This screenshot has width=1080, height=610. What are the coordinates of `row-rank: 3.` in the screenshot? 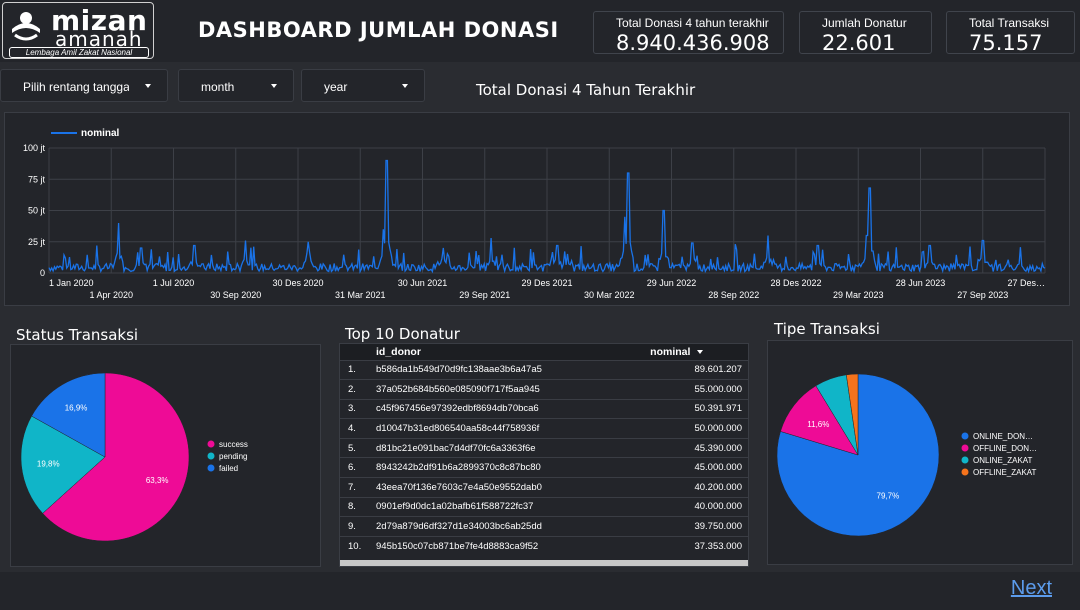 It's located at (358, 408).